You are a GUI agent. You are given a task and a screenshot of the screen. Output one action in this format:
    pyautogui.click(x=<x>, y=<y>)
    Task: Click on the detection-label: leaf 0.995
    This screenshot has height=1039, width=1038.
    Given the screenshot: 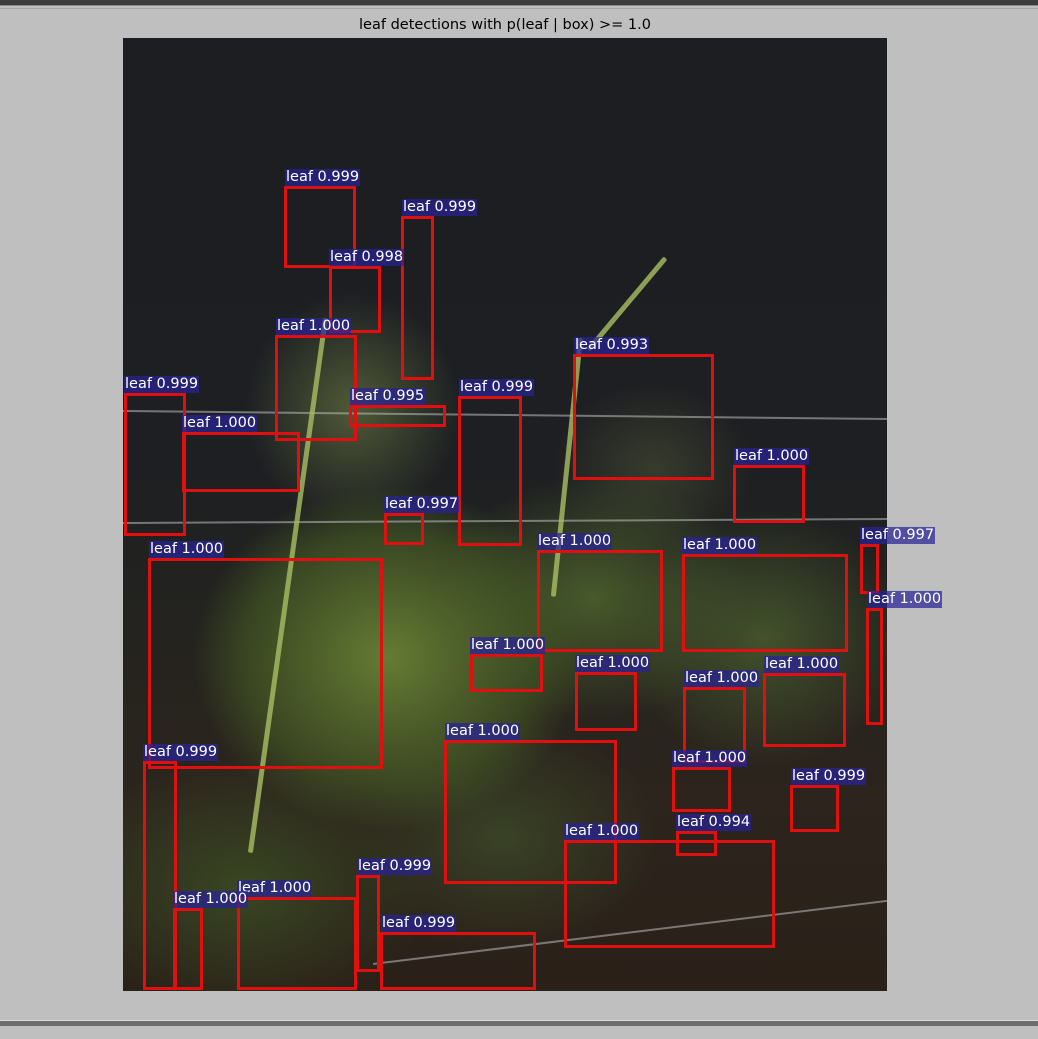 What is the action you would take?
    pyautogui.click(x=388, y=396)
    